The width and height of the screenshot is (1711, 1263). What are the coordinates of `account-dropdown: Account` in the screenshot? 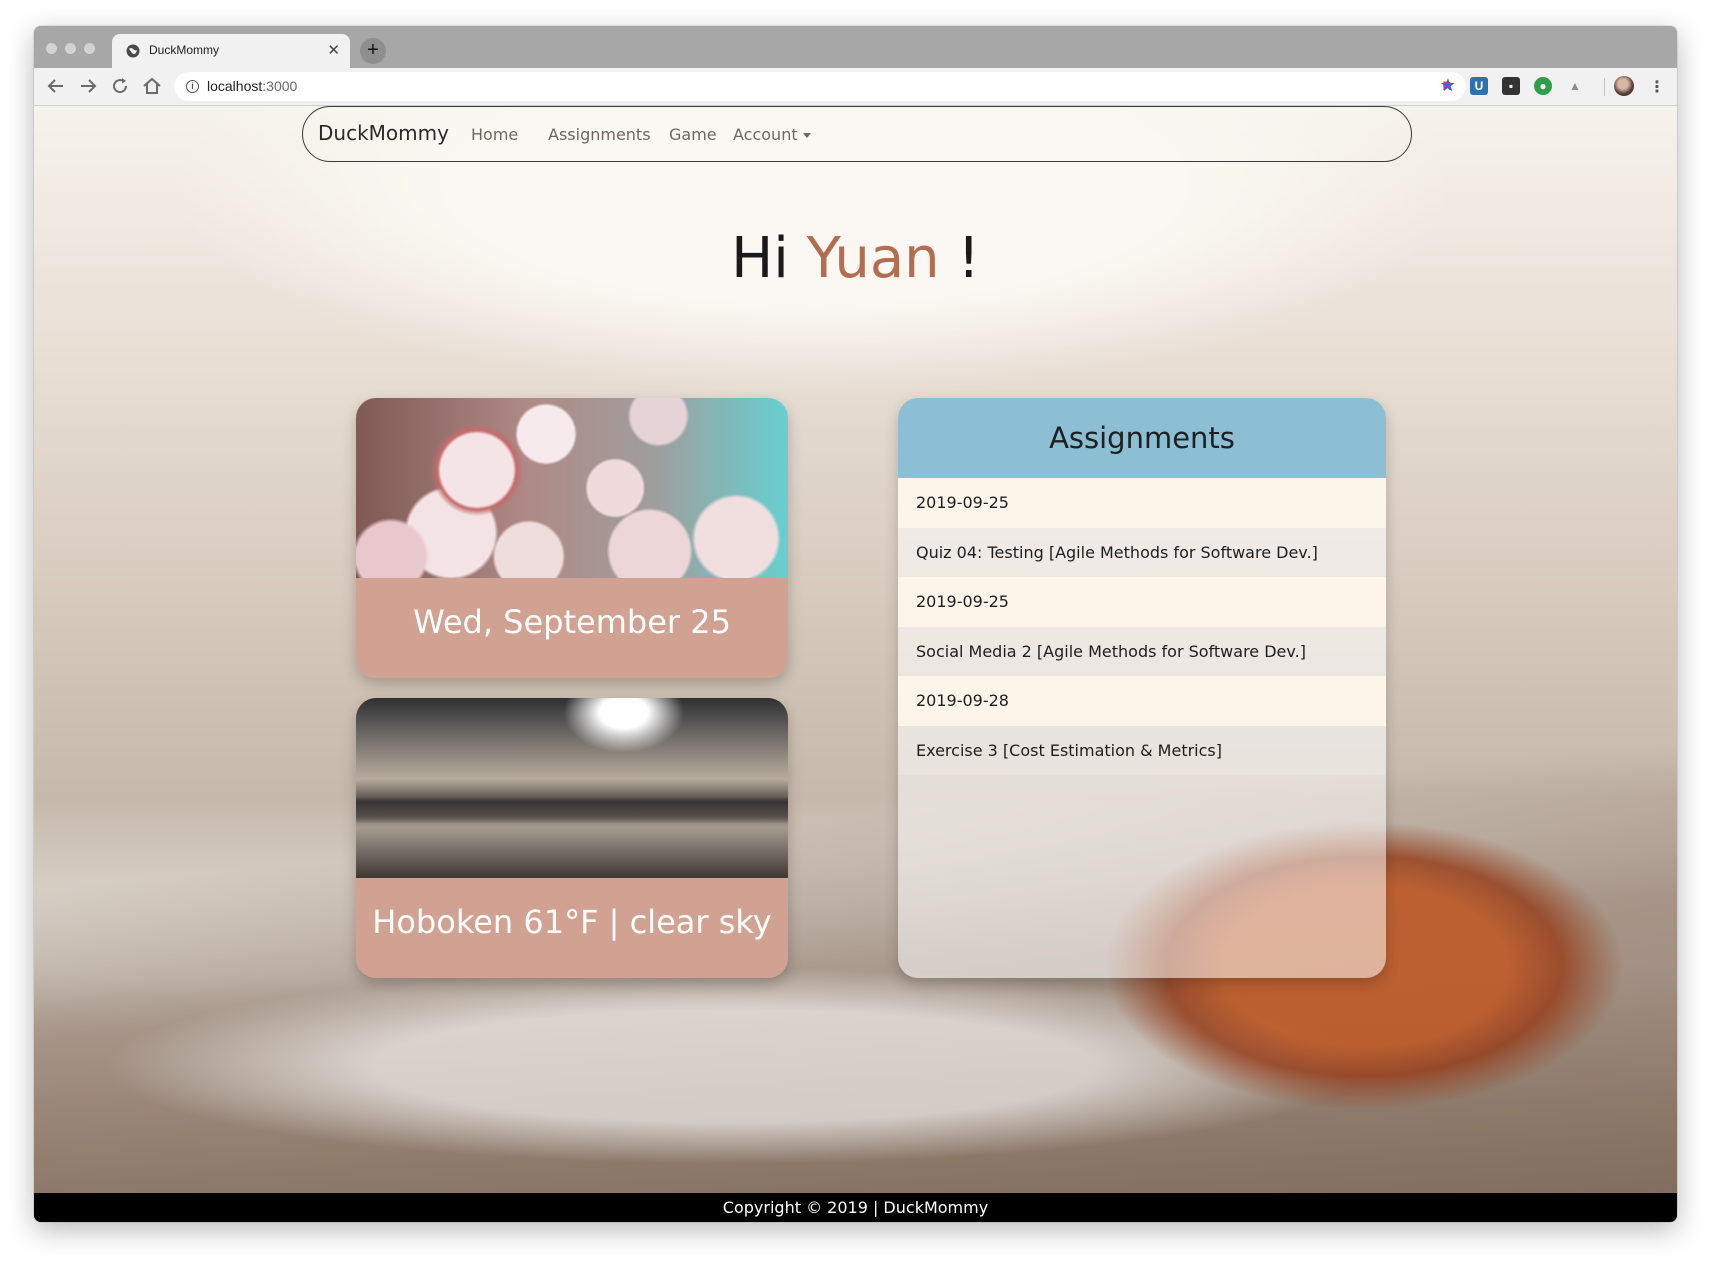 It's located at (772, 134).